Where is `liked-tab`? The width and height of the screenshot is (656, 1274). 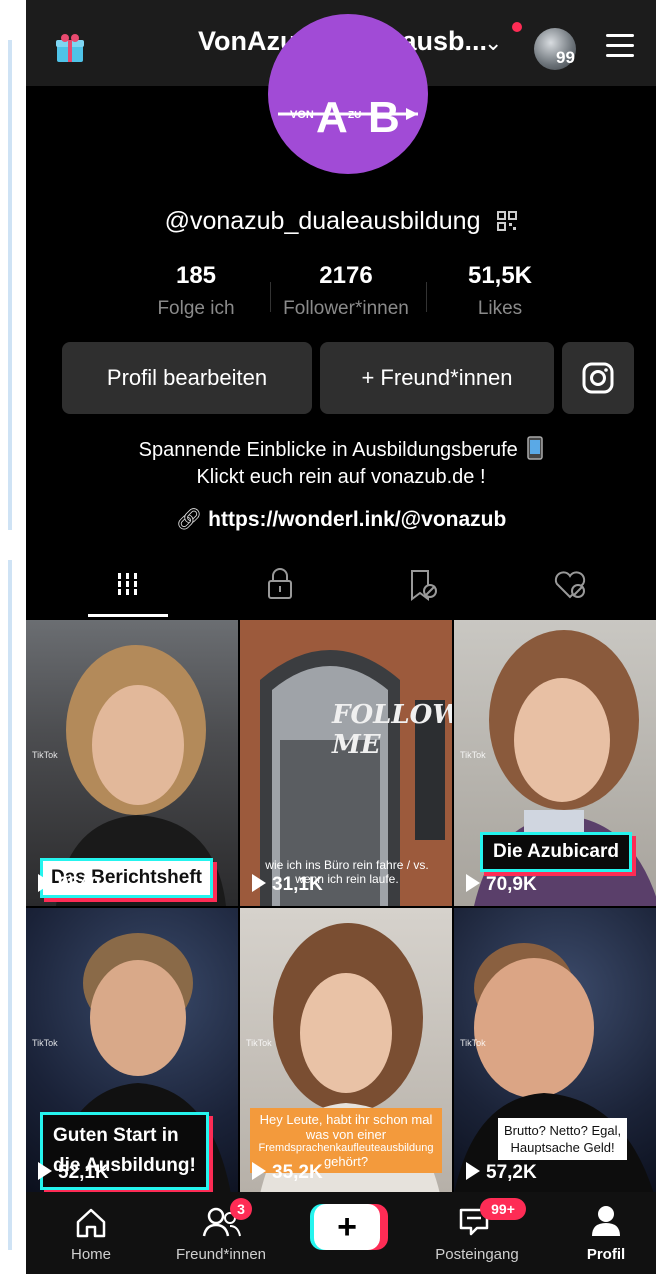 liked-tab is located at coordinates (570, 585).